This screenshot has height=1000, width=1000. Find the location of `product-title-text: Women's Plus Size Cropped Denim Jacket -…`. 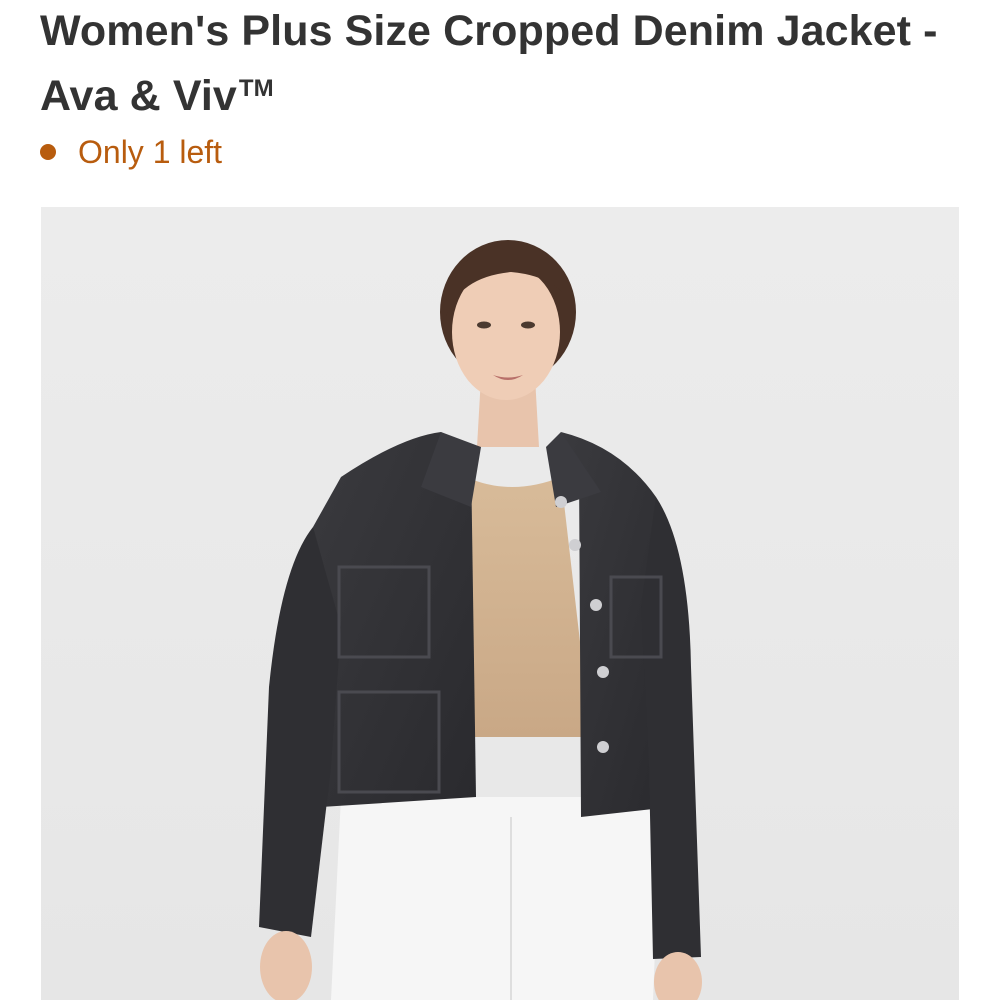

product-title-text: Women's Plus Size Cropped Denim Jacket -… is located at coordinates (489, 63).